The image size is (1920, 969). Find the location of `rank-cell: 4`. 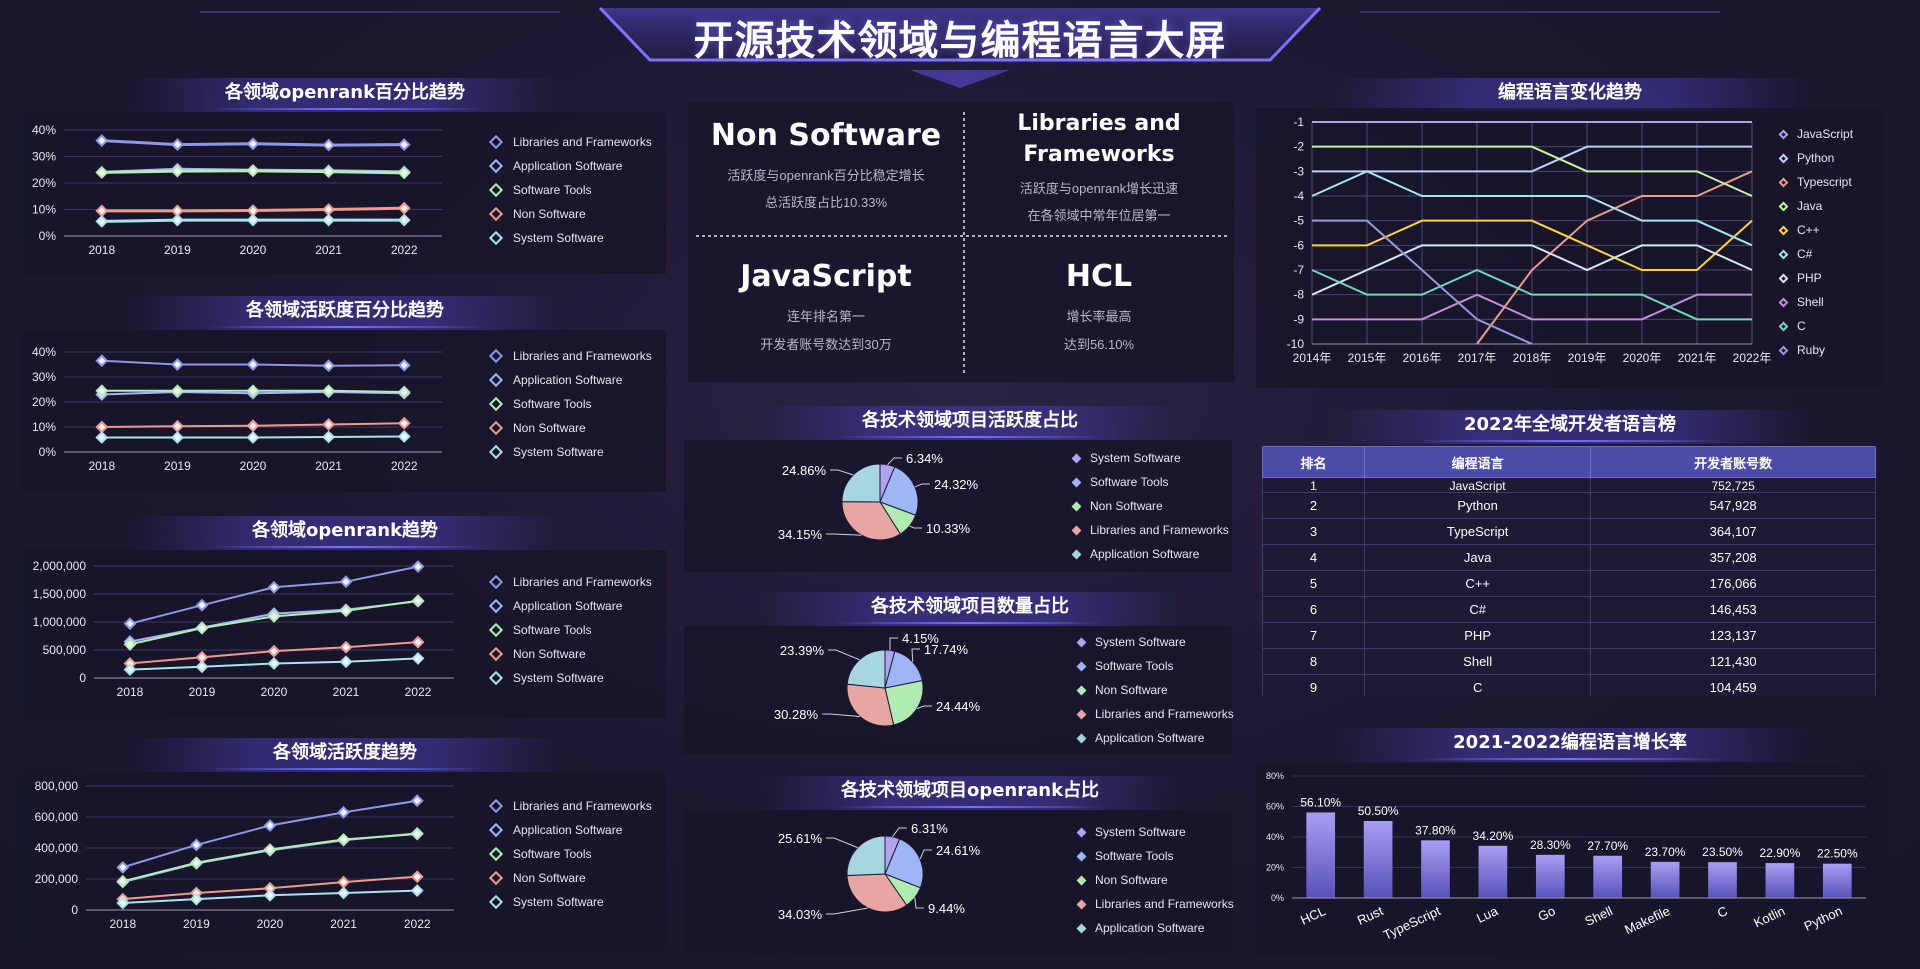

rank-cell: 4 is located at coordinates (1313, 557).